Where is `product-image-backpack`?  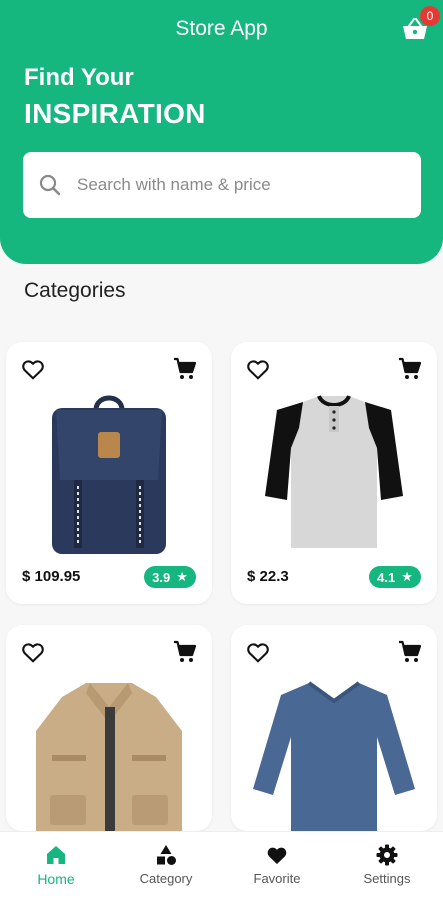 product-image-backpack is located at coordinates (109, 474).